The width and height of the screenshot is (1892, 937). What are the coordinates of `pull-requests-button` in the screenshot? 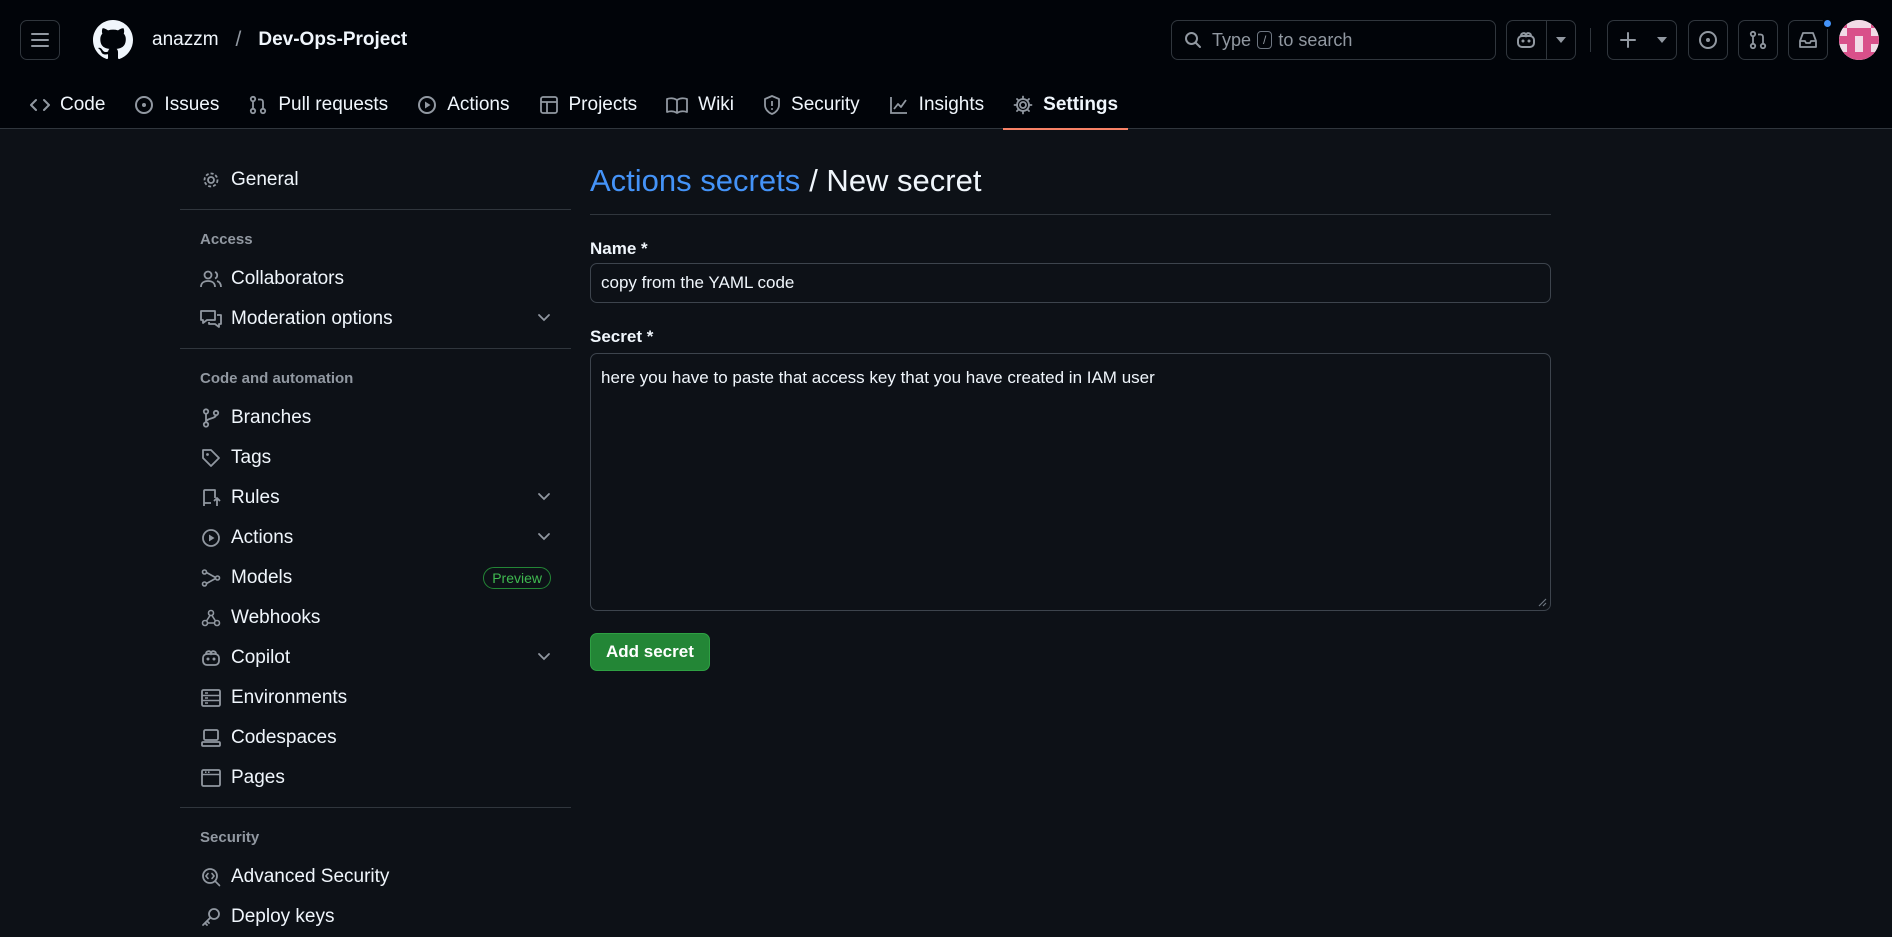 It's located at (1758, 40).